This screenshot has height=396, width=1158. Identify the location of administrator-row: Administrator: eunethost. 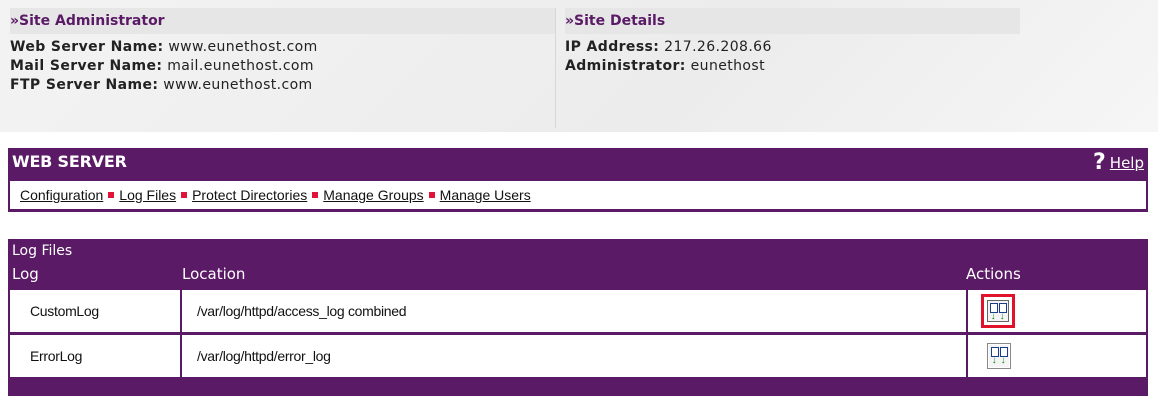
(792, 66).